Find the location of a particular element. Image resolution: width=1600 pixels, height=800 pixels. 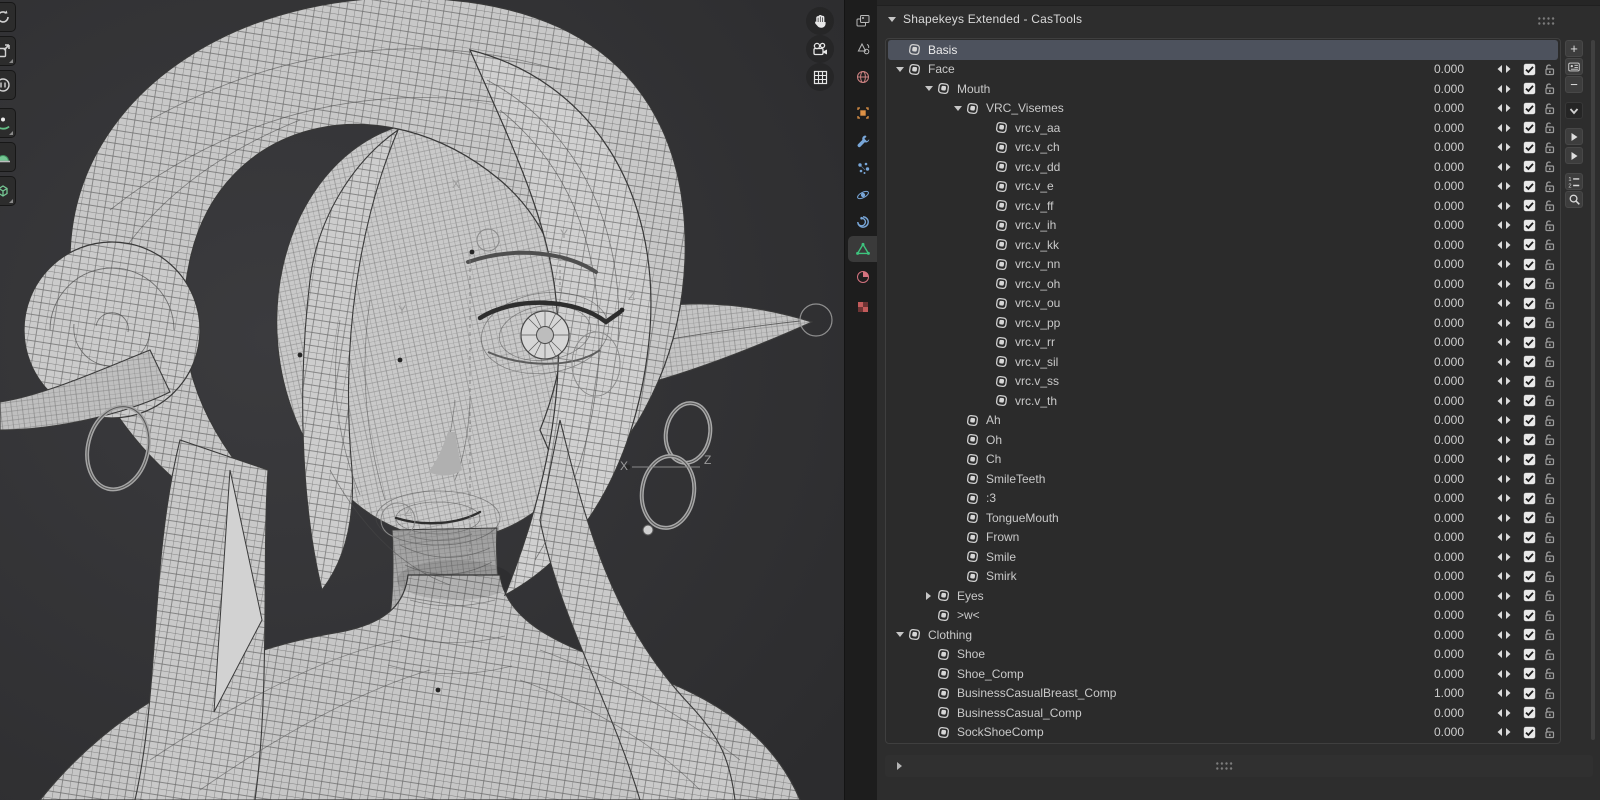

shapekey-row: Smile 0.000 is located at coordinates (1223, 557).